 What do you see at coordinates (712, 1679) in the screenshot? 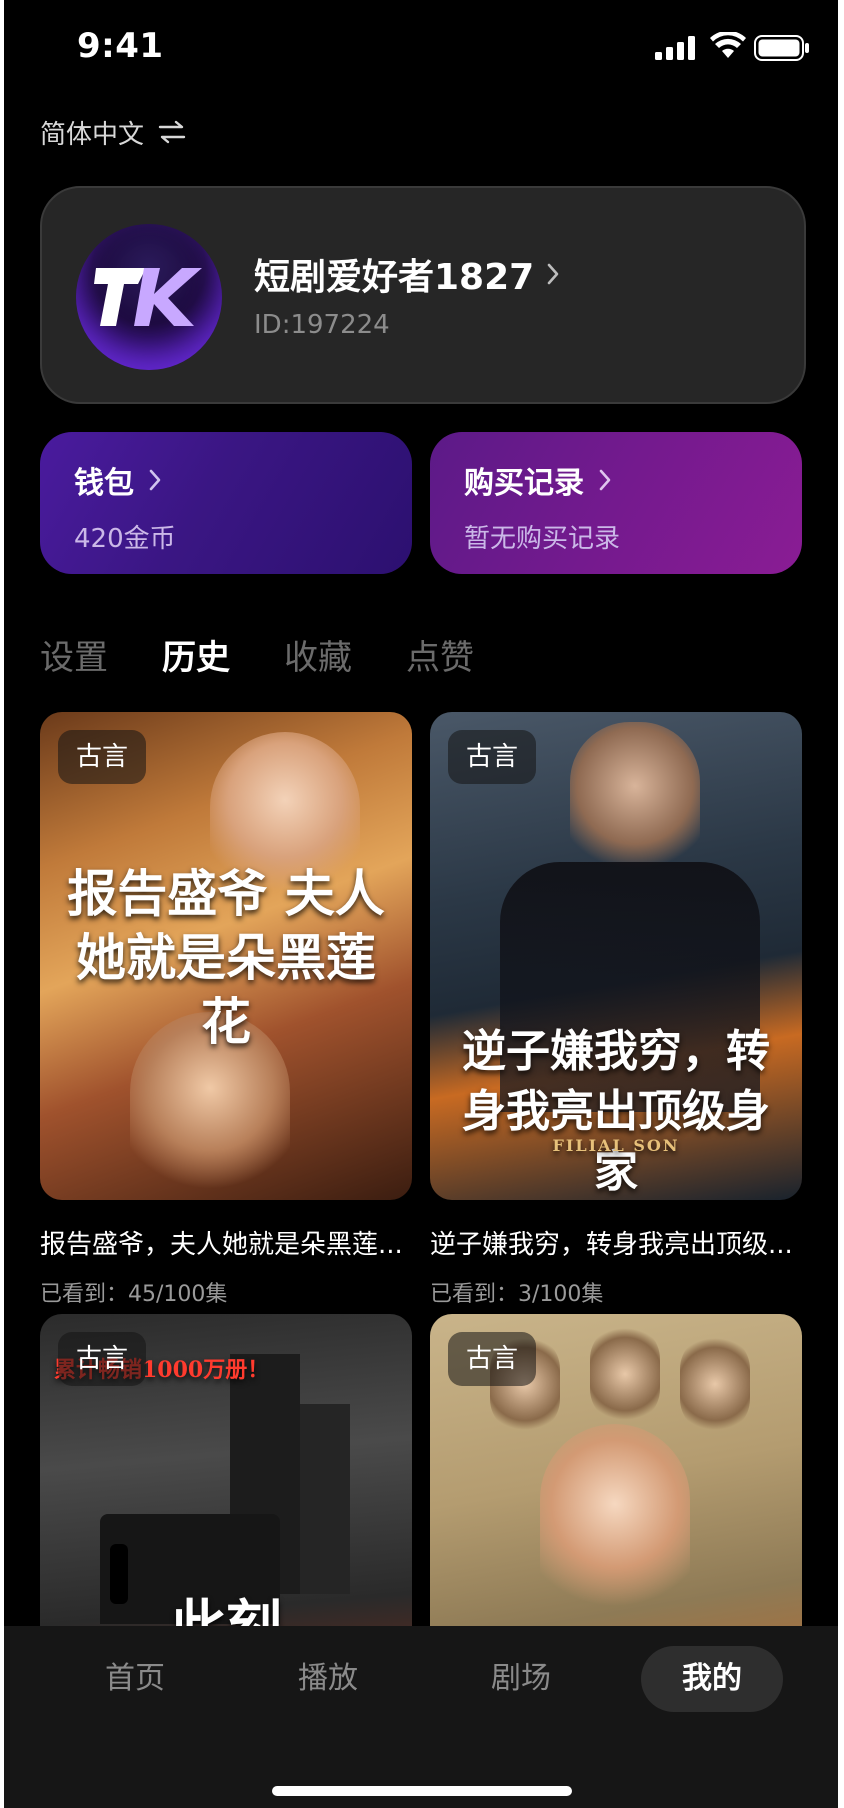
I see `nav-mine: 我的` at bounding box center [712, 1679].